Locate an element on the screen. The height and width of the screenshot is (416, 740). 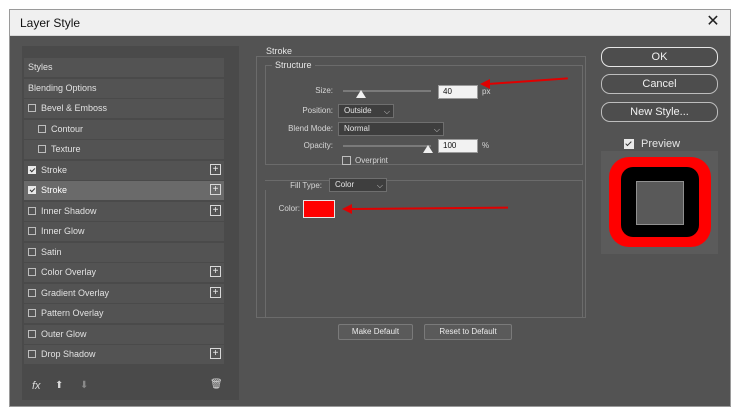
size-label: Size: is located at coordinates (324, 90).